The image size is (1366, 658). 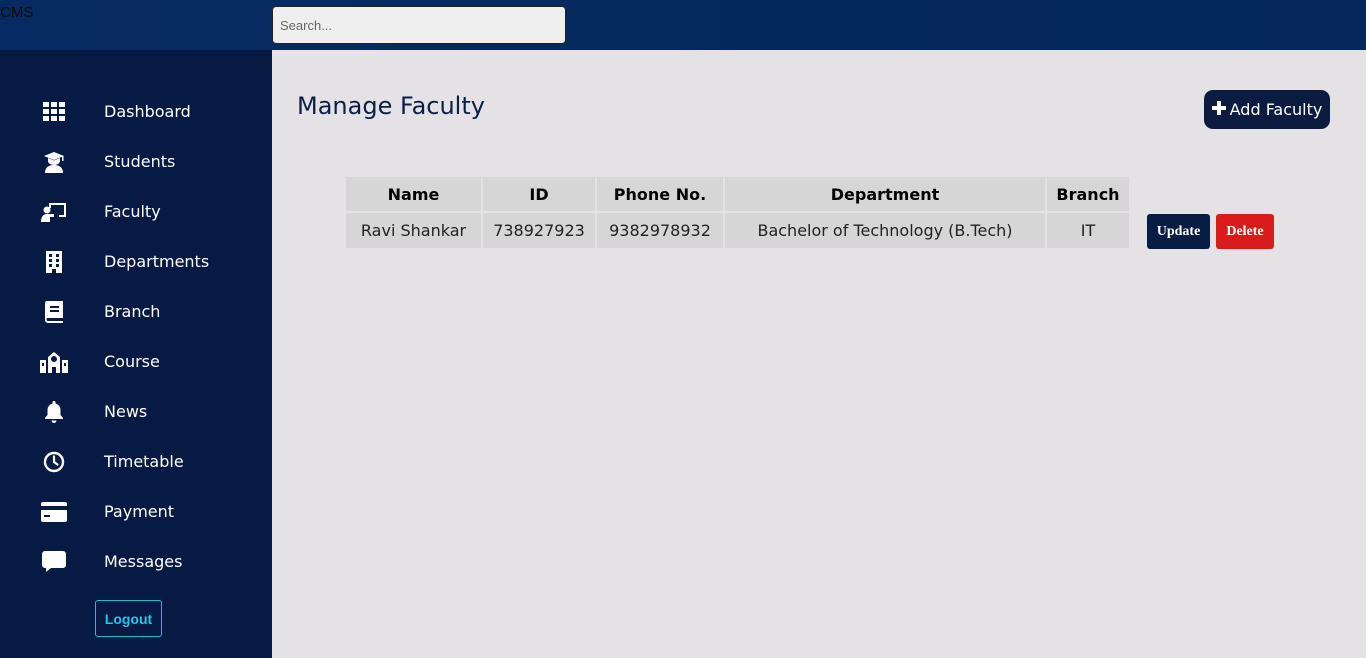 I want to click on sidebar-item-departments: Departments, so click(x=136, y=262).